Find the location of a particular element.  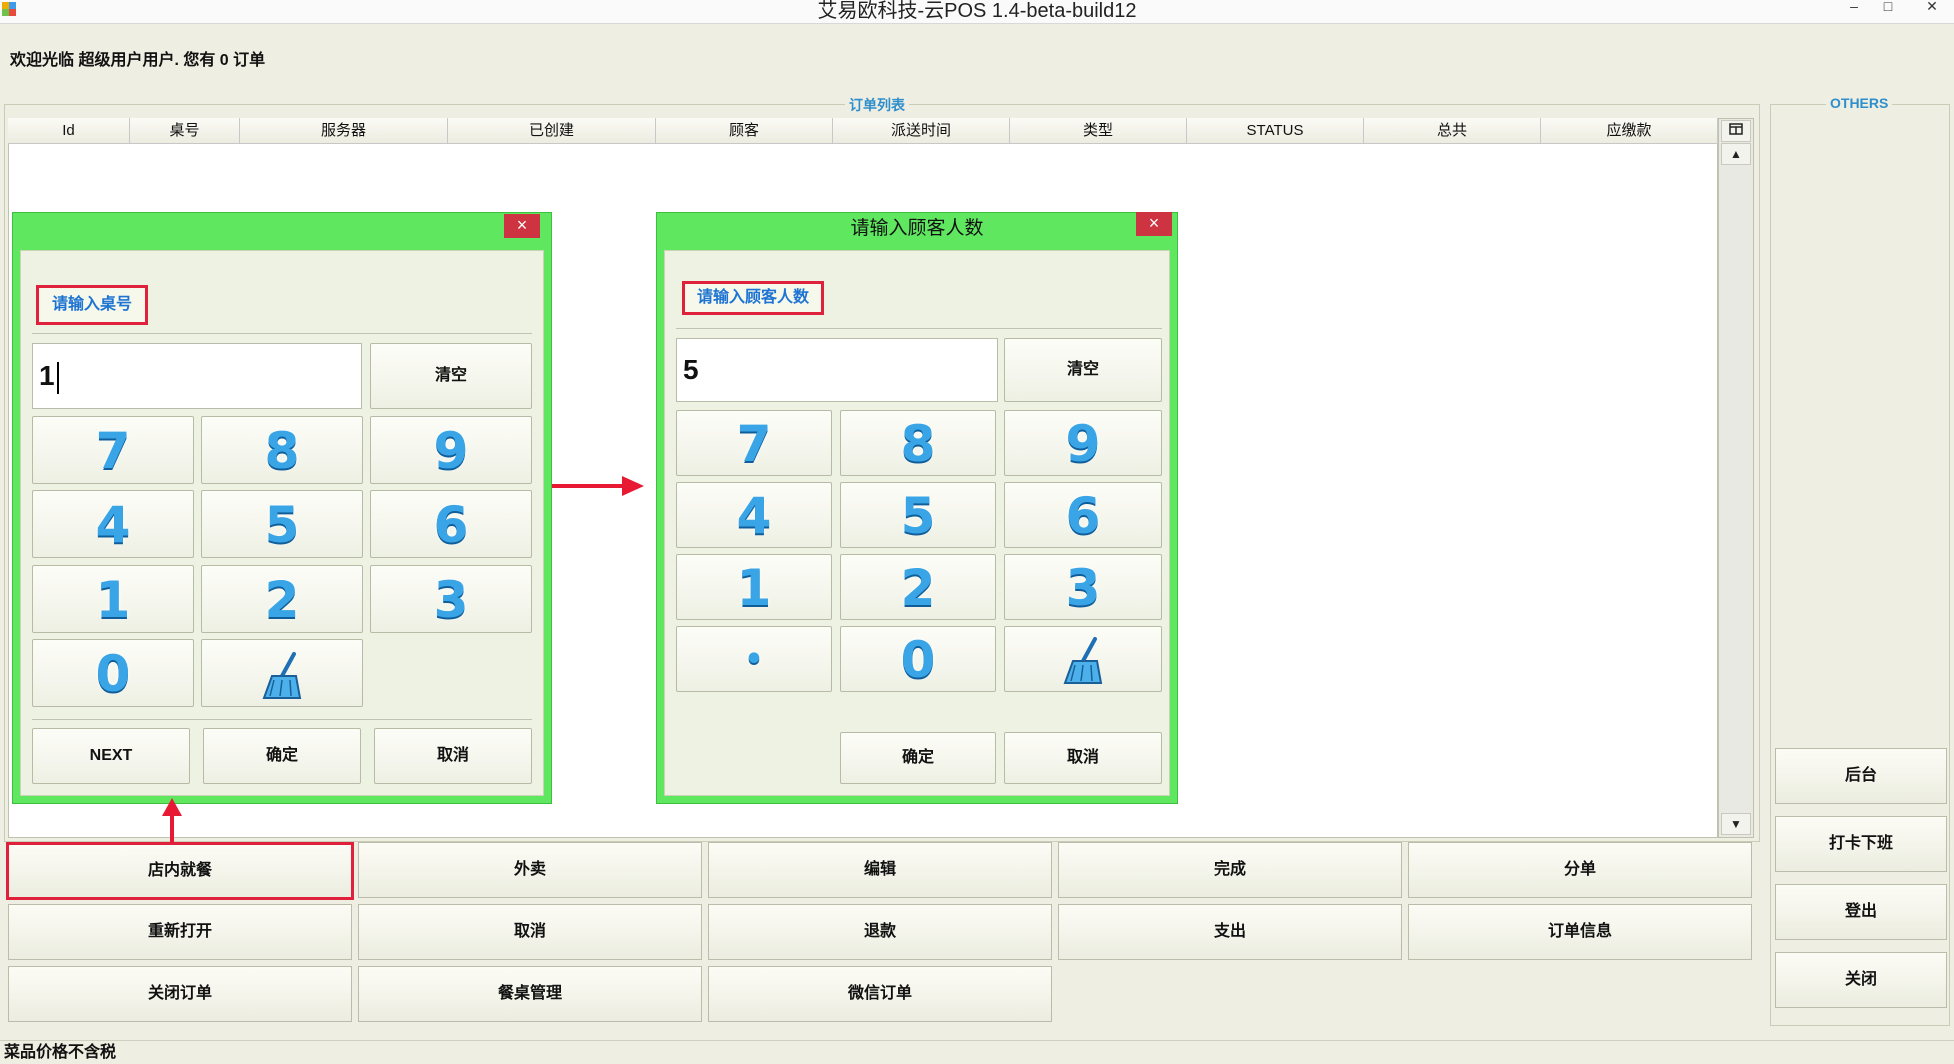

table-key-6: 6 is located at coordinates (451, 524).